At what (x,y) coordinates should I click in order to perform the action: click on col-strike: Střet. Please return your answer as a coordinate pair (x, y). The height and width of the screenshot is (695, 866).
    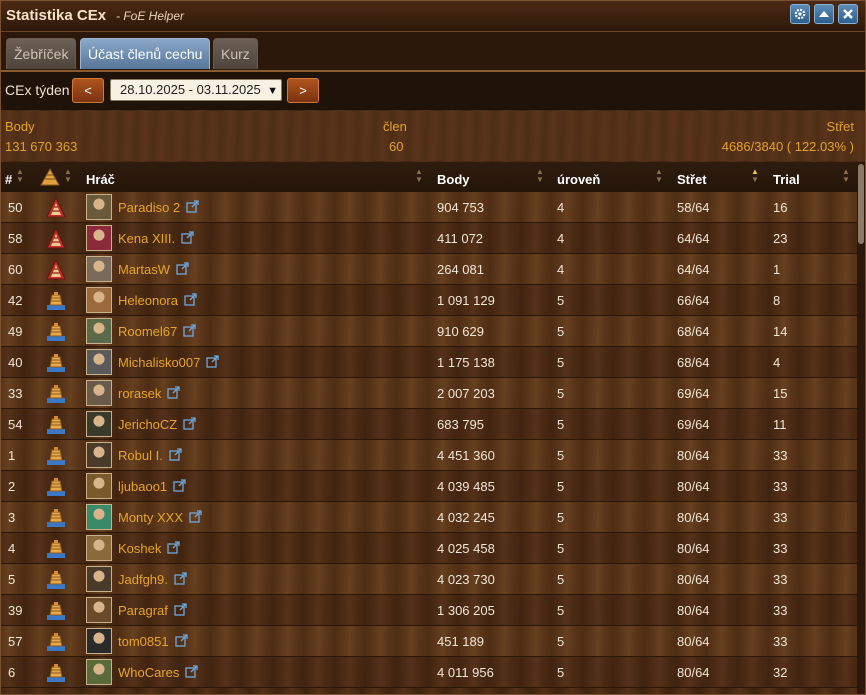
    Looking at the image, I should click on (692, 179).